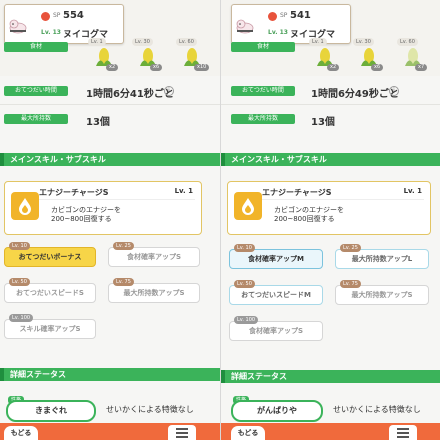 This screenshot has width=440, height=440. Describe the element at coordinates (192, 56) in the screenshot. I see `ingredient-item: Lv. 60 x10` at that location.